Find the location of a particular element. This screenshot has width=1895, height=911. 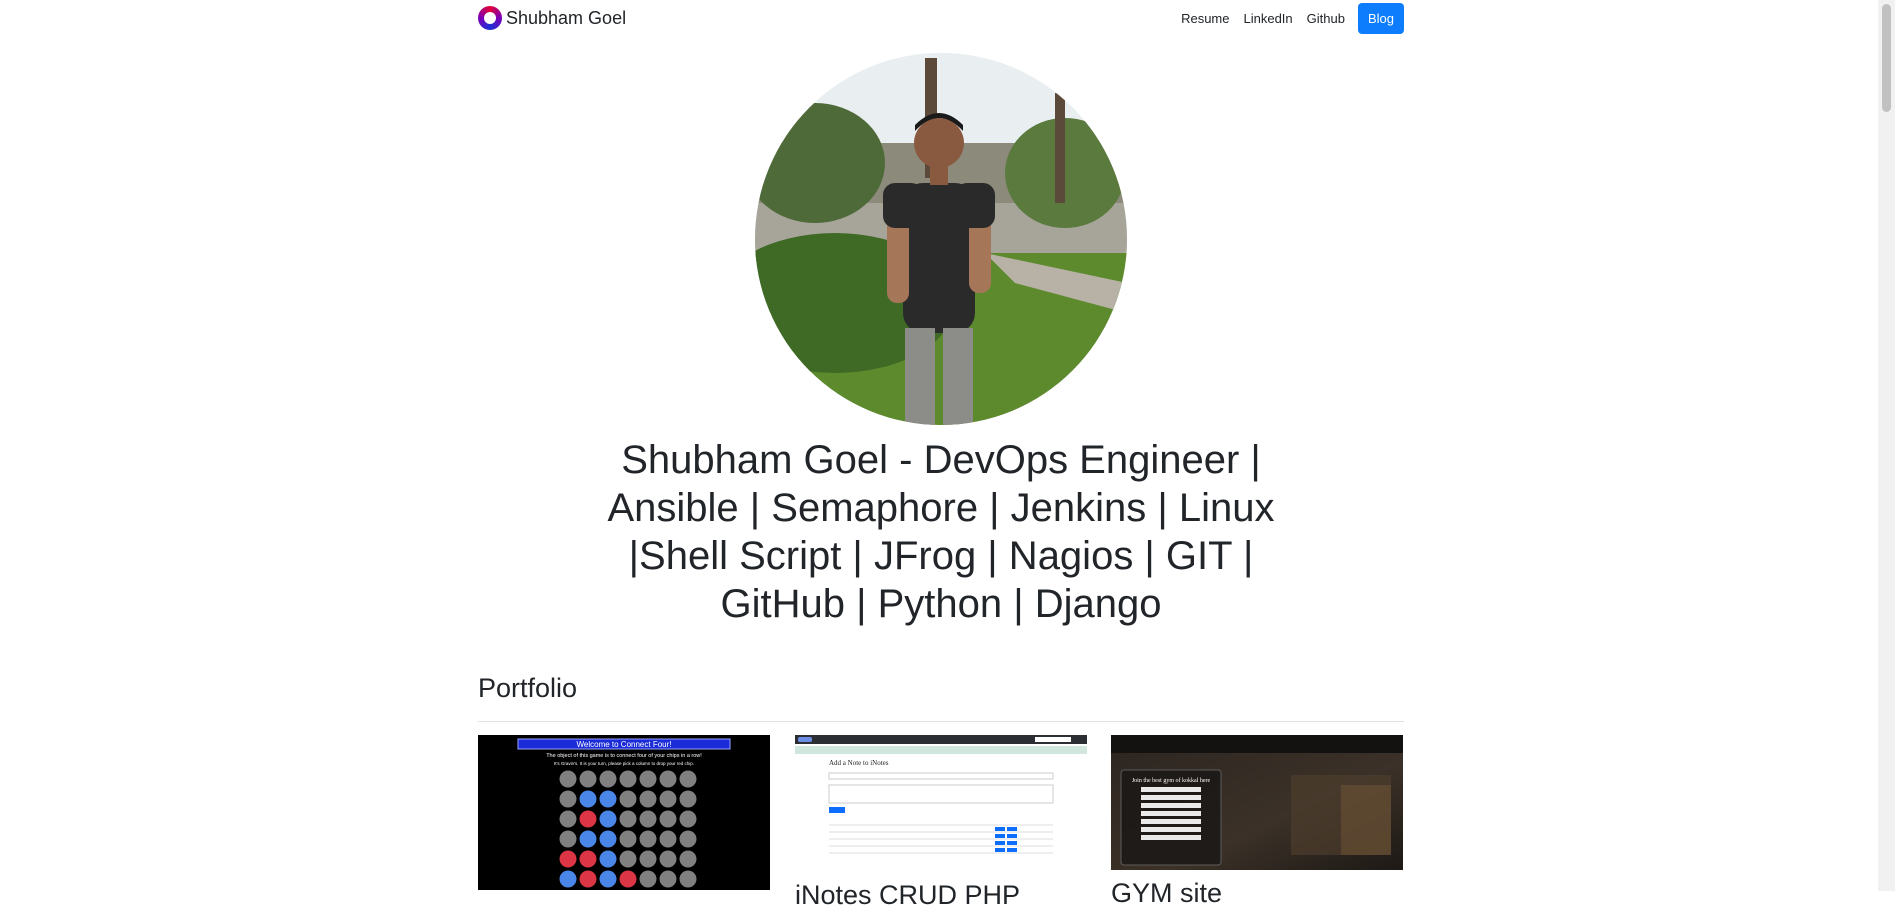

nav-blog-button: Blog is located at coordinates (1380, 18).